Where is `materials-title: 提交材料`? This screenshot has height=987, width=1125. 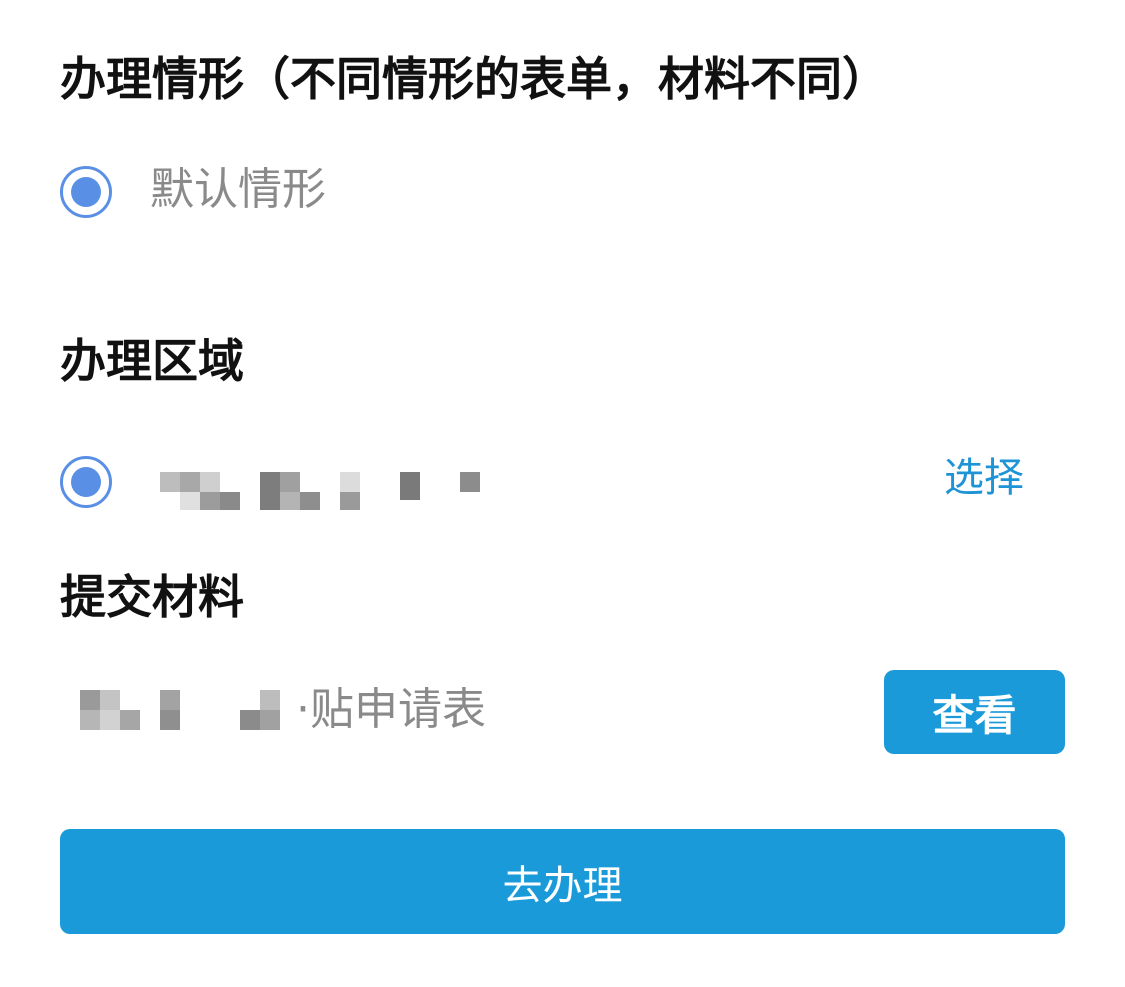
materials-title: 提交材料 is located at coordinates (152, 597).